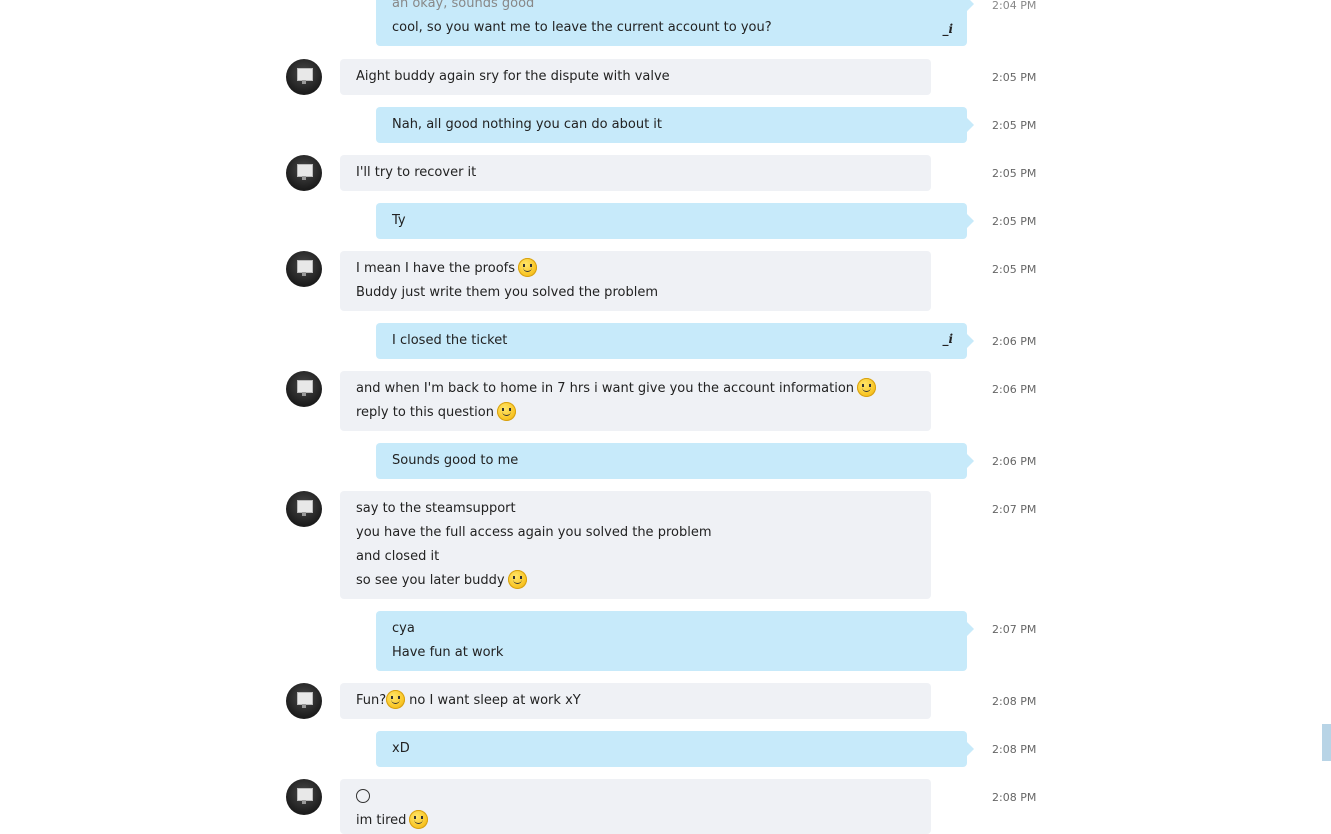 This screenshot has width=1331, height=834. What do you see at coordinates (675, 461) in the screenshot?
I see `message-outgoing: Sounds good to me` at bounding box center [675, 461].